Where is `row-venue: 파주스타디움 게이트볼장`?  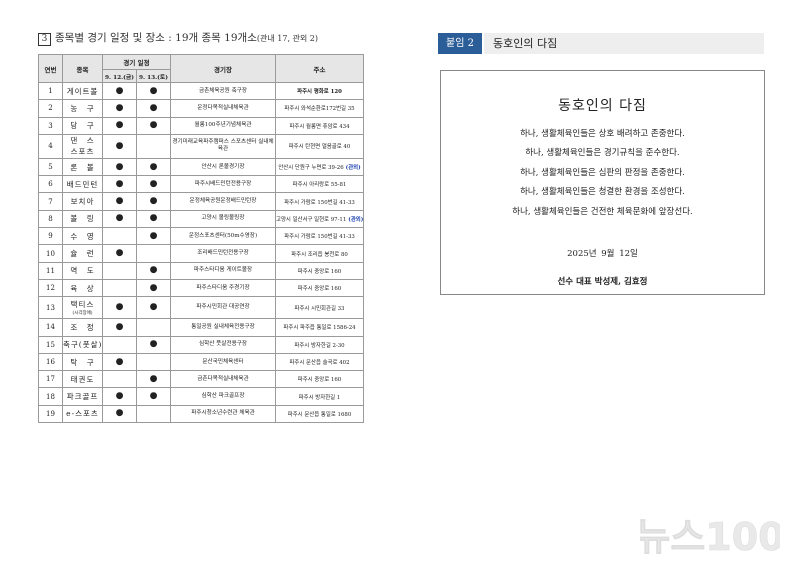 row-venue: 파주스타디움 게이트볼장 is located at coordinates (223, 270).